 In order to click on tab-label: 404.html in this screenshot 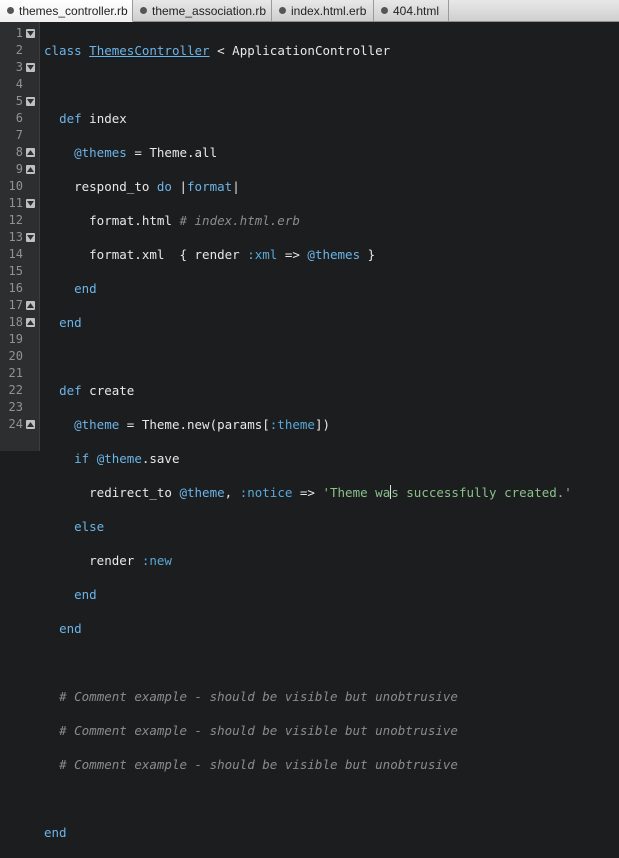, I will do `click(416, 10)`.